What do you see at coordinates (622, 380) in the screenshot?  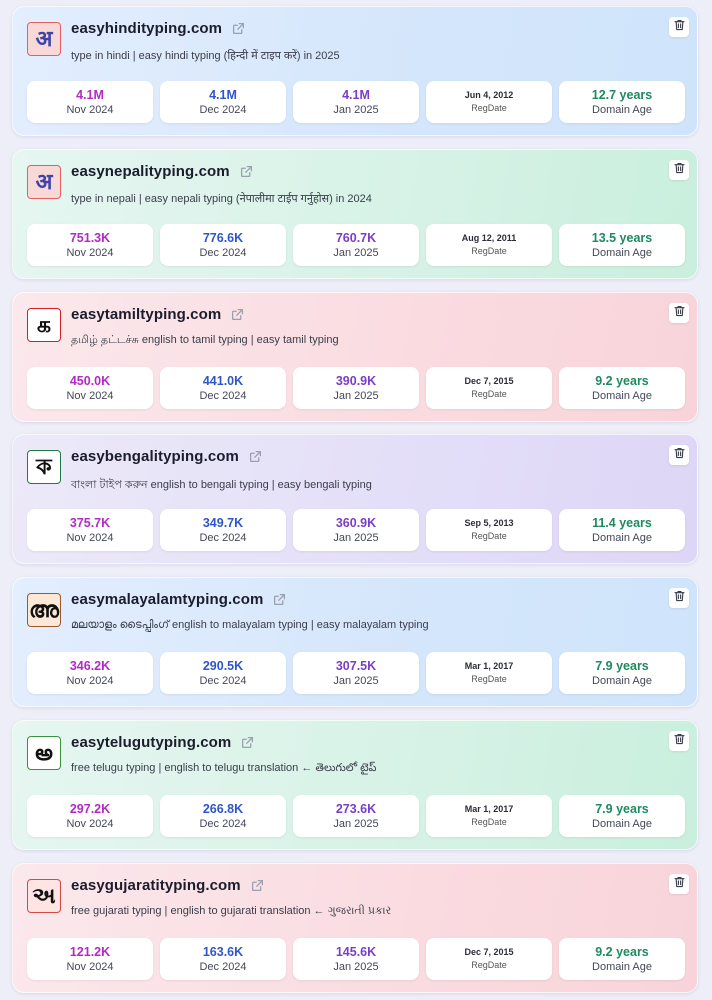 I see `stat-value: 9.2 years` at bounding box center [622, 380].